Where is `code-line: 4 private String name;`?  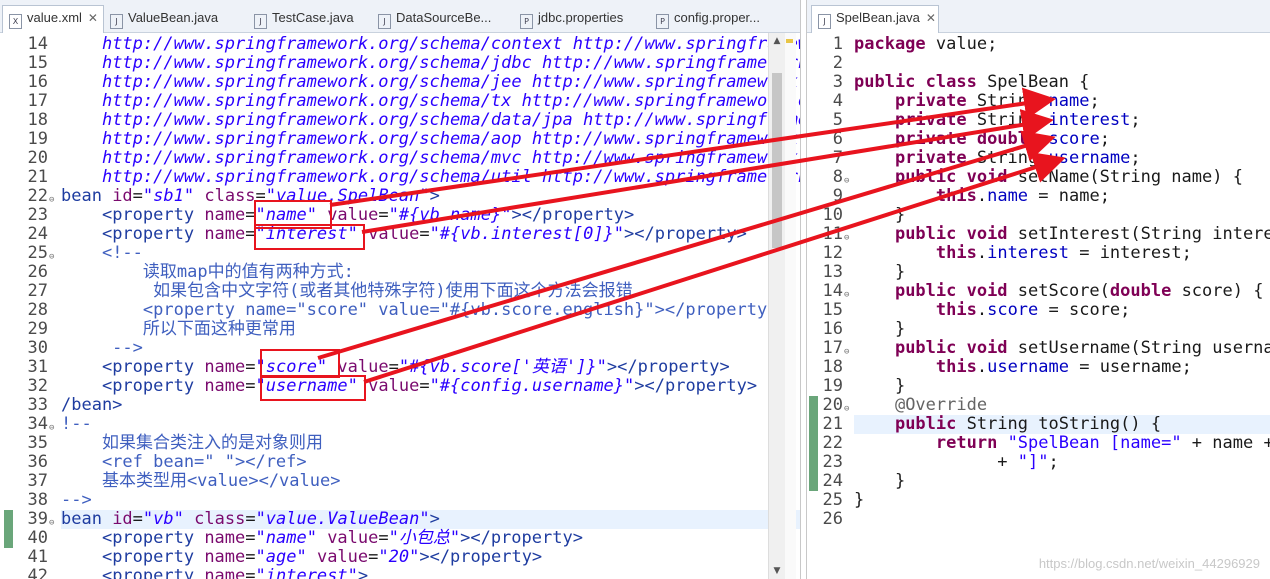
code-line: 4 private String name; is located at coordinates (1038, 101).